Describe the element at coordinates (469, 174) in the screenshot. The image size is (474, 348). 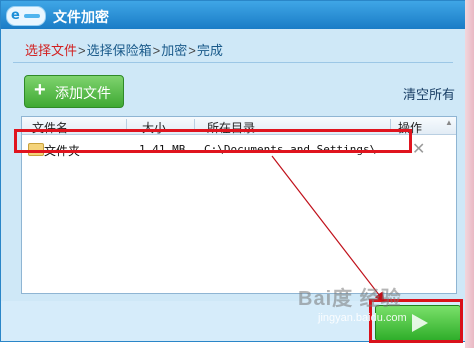
I see `background-edge` at that location.